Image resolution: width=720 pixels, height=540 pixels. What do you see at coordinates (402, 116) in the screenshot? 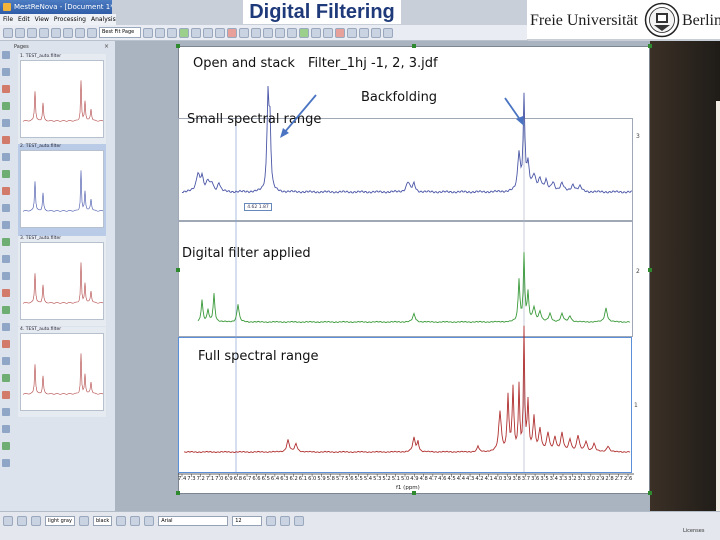
I see `annotation-arrows` at bounding box center [402, 116].